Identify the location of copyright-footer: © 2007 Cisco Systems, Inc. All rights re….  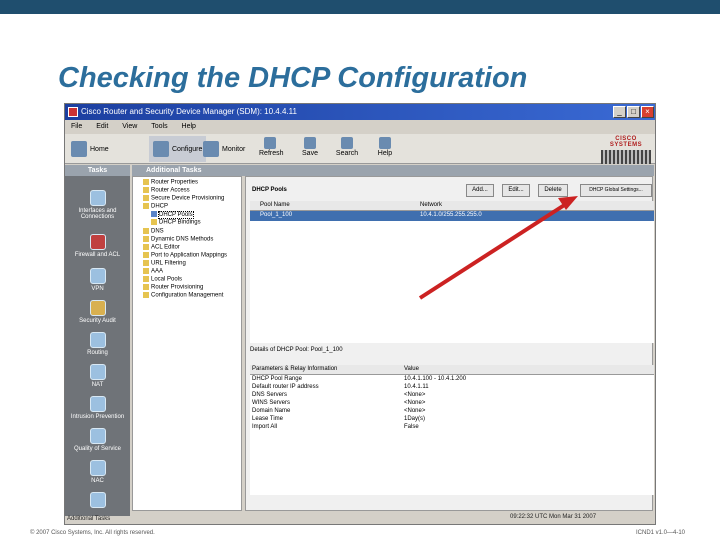
(92, 533).